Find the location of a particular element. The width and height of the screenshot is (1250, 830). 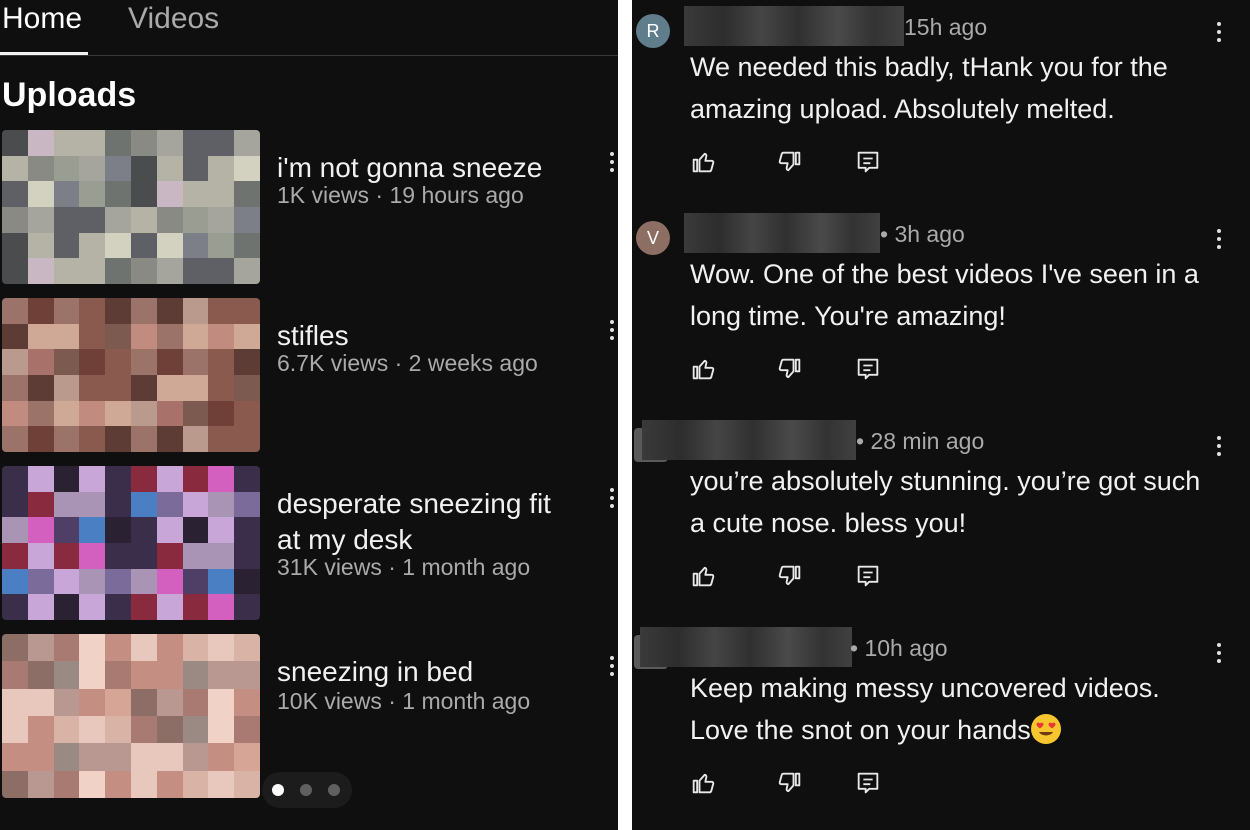

avatar: R is located at coordinates (653, 31).